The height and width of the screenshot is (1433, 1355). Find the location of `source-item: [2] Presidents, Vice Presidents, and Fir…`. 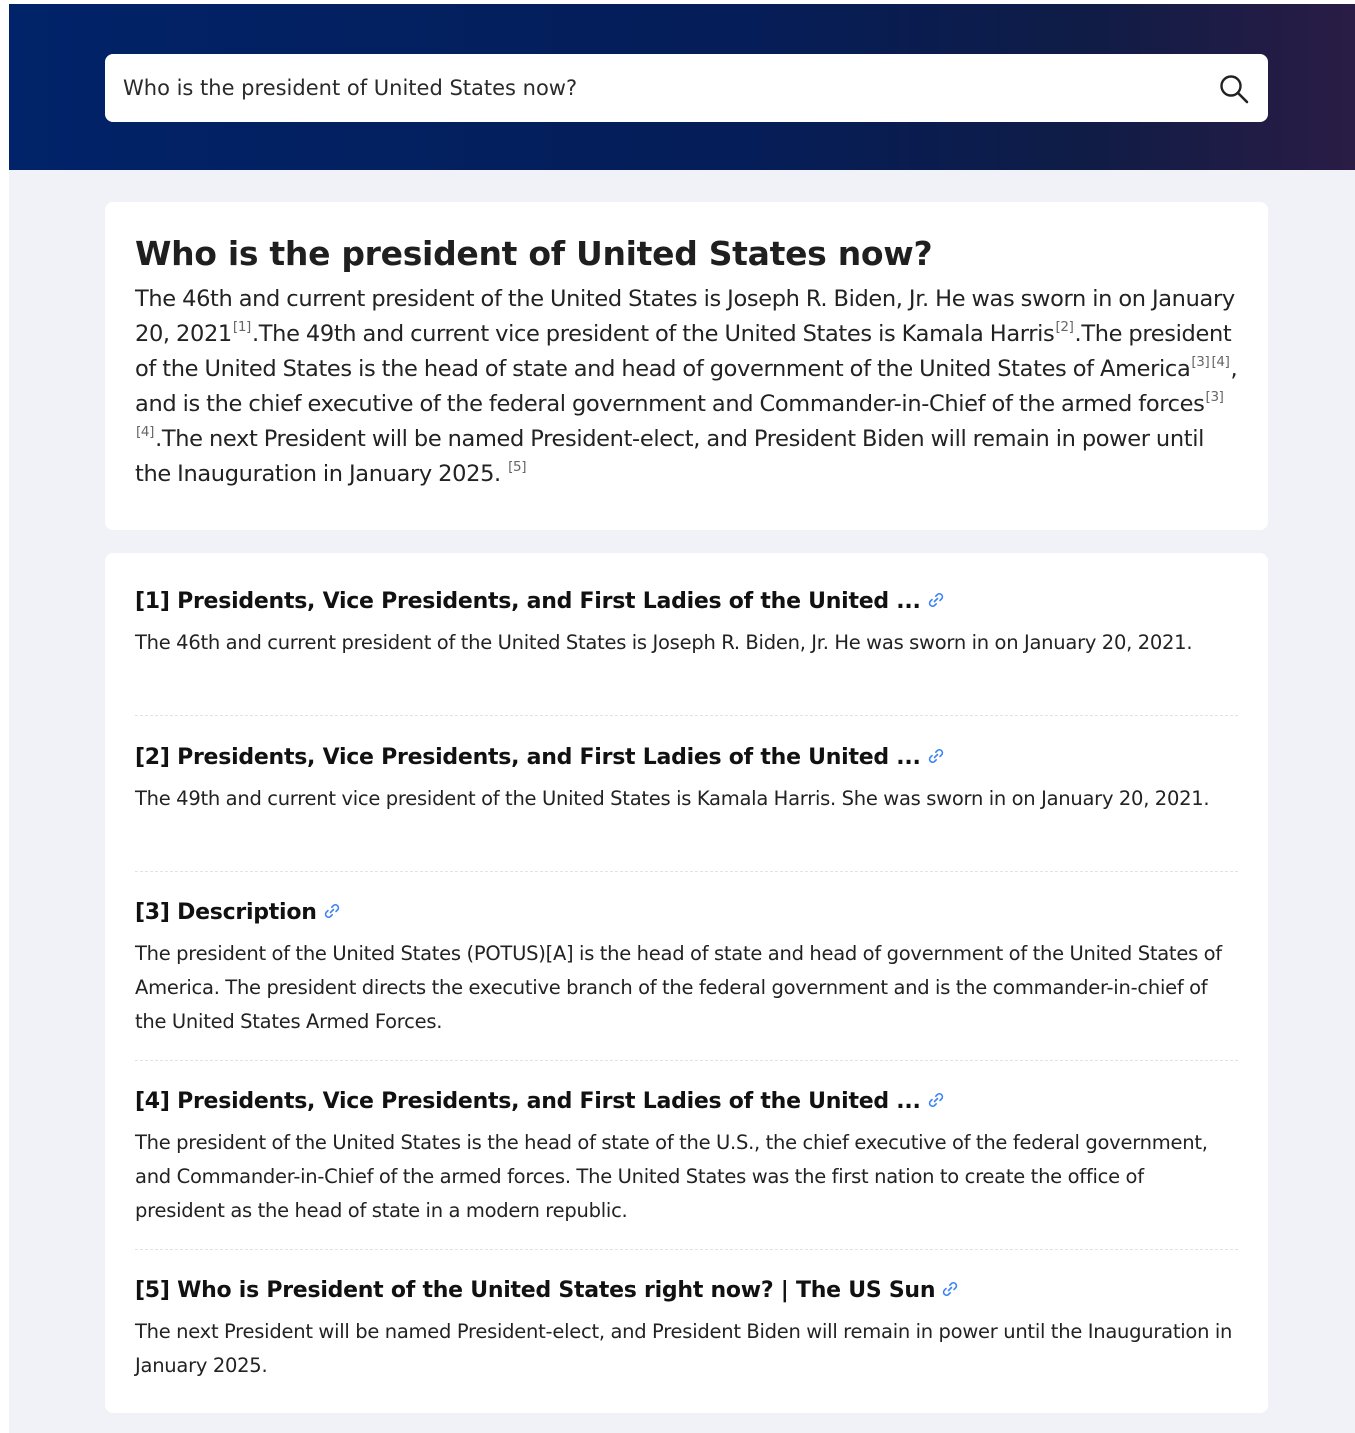

source-item: [2] Presidents, Vice Presidents, and Fir… is located at coordinates (686, 779).